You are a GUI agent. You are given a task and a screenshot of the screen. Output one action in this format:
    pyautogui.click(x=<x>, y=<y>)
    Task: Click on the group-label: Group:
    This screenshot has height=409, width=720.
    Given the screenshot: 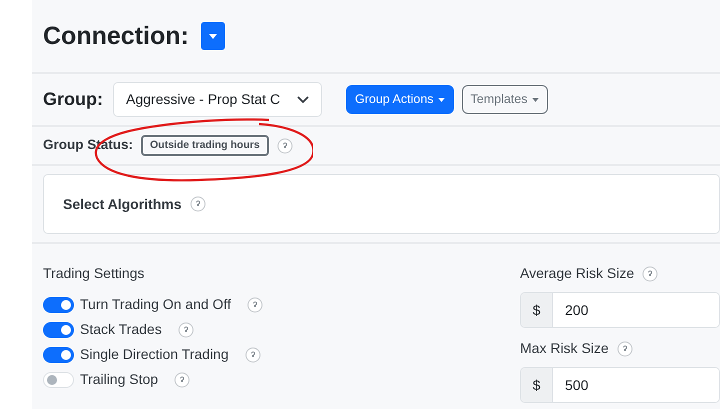 What is the action you would take?
    pyautogui.click(x=73, y=99)
    